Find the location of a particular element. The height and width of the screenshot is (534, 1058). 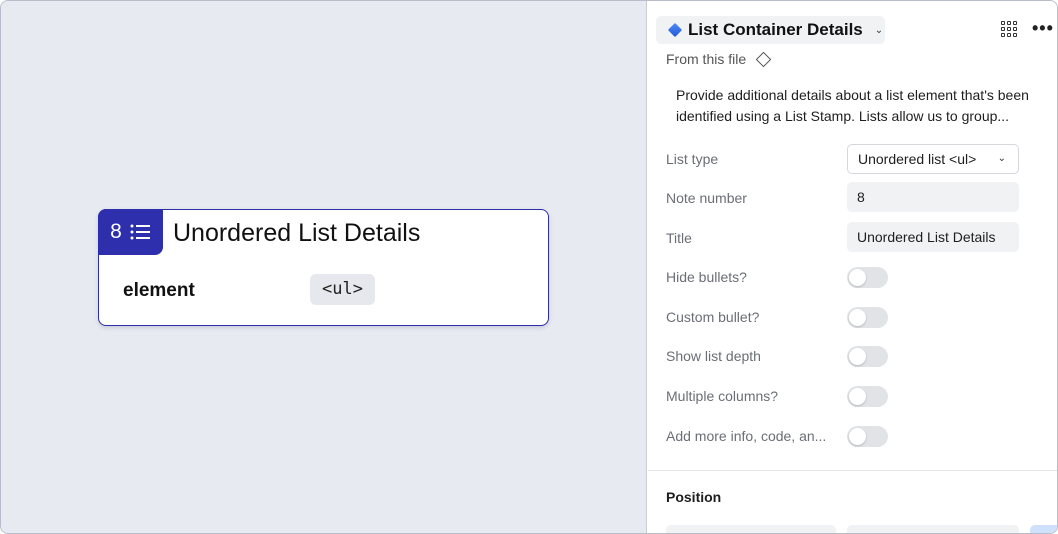

title-field: Unordered List Details is located at coordinates (933, 237).